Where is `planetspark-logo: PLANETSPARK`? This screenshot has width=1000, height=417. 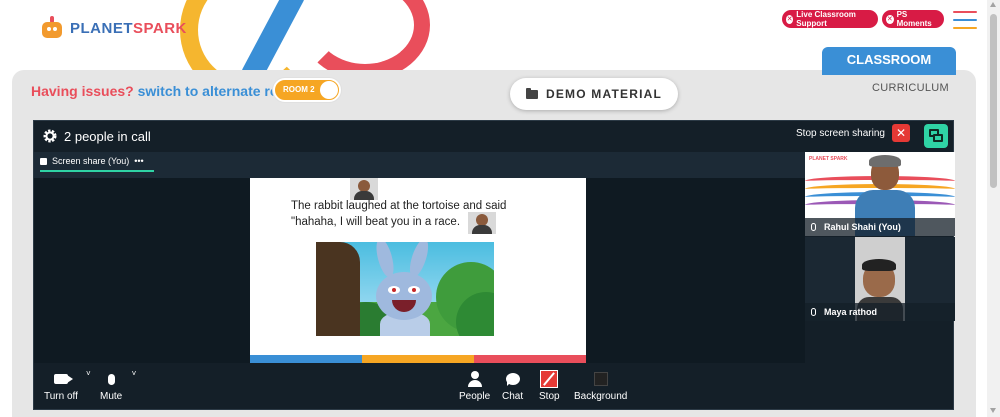
planetspark-logo: PLANETSPARK is located at coordinates (113, 28).